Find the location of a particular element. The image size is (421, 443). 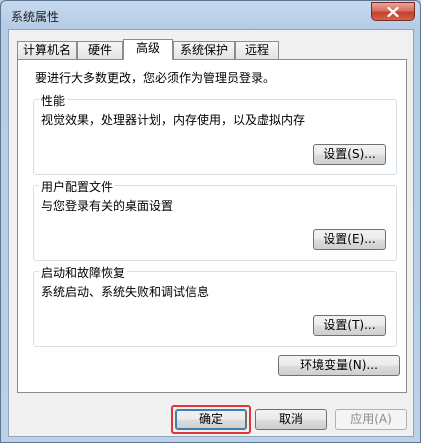

tab-advanced: 高级 is located at coordinates (148, 49).